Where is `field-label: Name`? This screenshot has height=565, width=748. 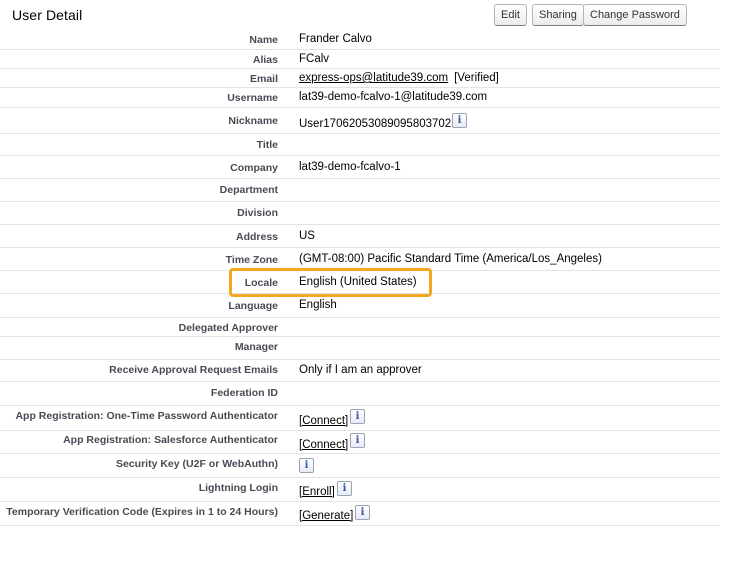 field-label: Name is located at coordinates (263, 40).